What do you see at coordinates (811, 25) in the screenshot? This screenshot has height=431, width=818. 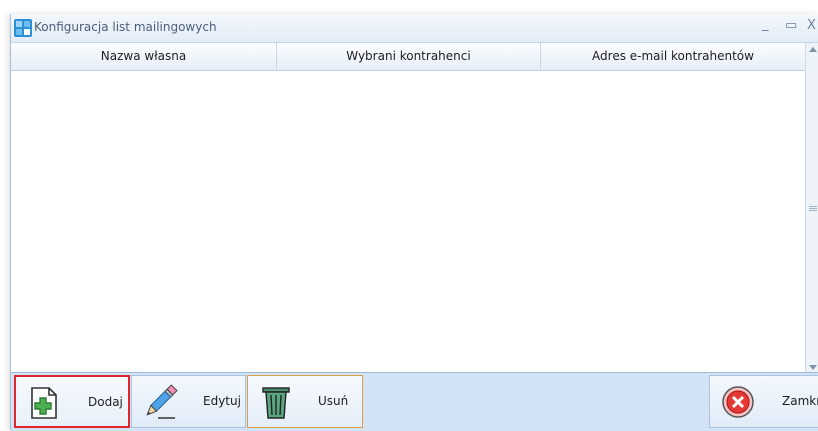 I see `close-window-button: X` at bounding box center [811, 25].